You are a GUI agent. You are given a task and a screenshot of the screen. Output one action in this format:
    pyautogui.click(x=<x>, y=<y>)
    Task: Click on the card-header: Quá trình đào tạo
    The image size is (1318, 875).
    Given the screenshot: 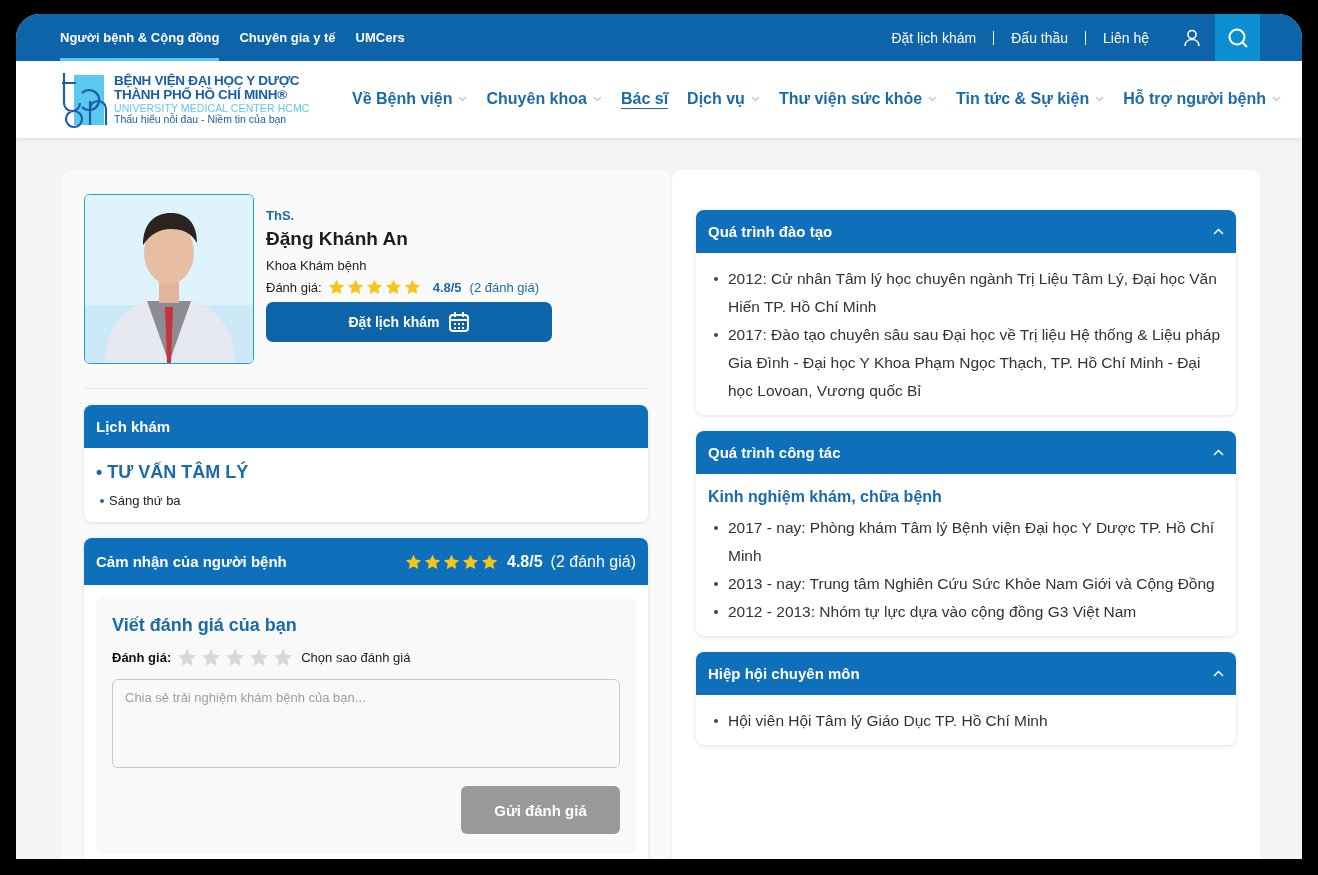 What is the action you would take?
    pyautogui.click(x=966, y=231)
    